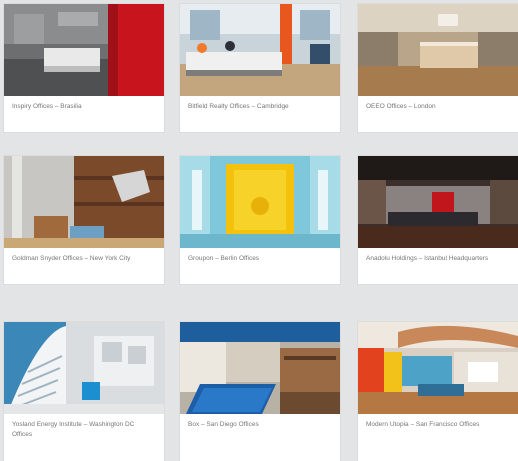 This screenshot has width=518, height=461. Describe the element at coordinates (438, 114) in the screenshot. I see `gallery-caption-3: OEEO Offices – London` at that location.